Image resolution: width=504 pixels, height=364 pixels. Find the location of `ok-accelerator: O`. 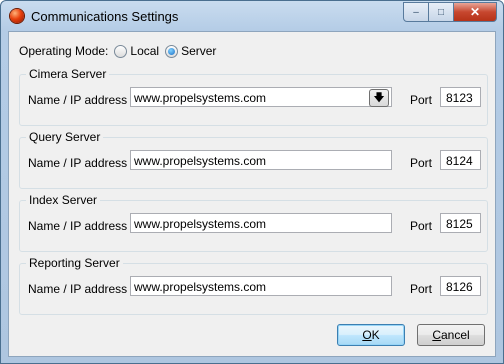

ok-accelerator: O is located at coordinates (367, 335).